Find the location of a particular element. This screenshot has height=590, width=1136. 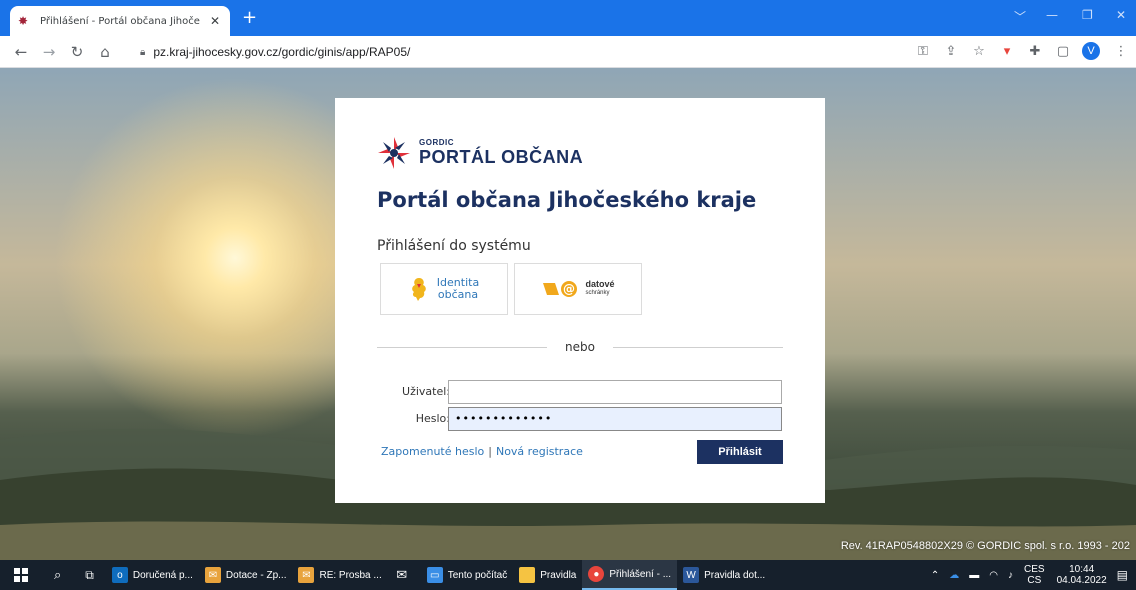

new-tab-button: + is located at coordinates (249, 18).